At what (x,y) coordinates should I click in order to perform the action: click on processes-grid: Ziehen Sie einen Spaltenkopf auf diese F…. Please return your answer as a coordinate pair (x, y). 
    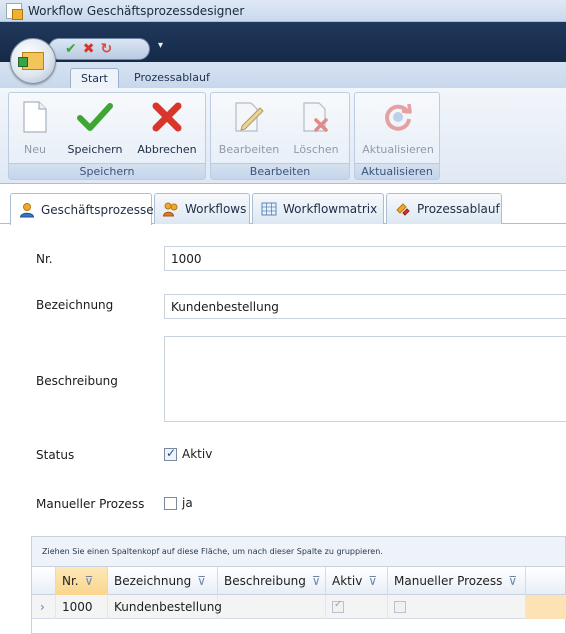
    Looking at the image, I should click on (298, 585).